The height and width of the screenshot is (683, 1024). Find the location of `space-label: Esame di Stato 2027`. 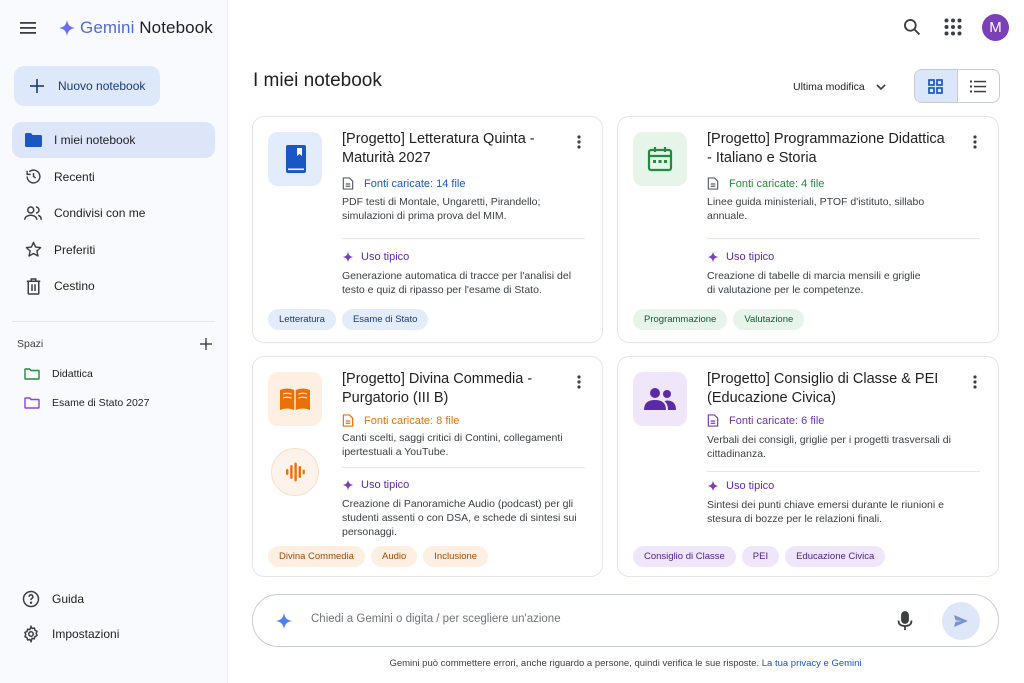

space-label: Esame di Stato 2027 is located at coordinates (101, 403).